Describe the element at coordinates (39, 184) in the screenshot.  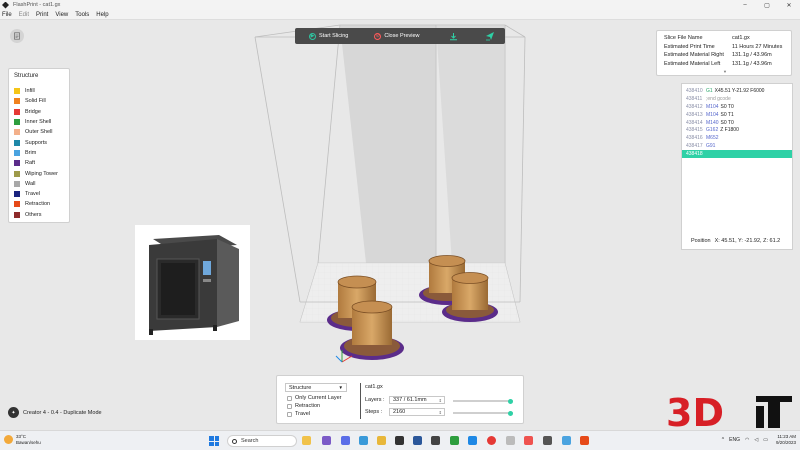
I see `legend-item: Wall` at that location.